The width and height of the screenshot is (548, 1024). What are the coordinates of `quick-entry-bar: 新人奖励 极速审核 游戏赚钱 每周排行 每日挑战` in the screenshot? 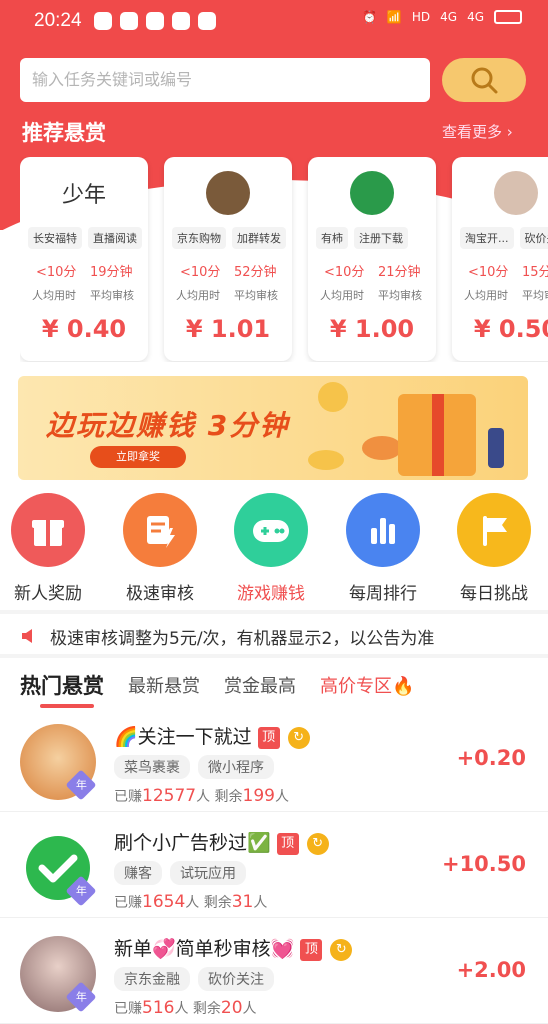 It's located at (274, 548).